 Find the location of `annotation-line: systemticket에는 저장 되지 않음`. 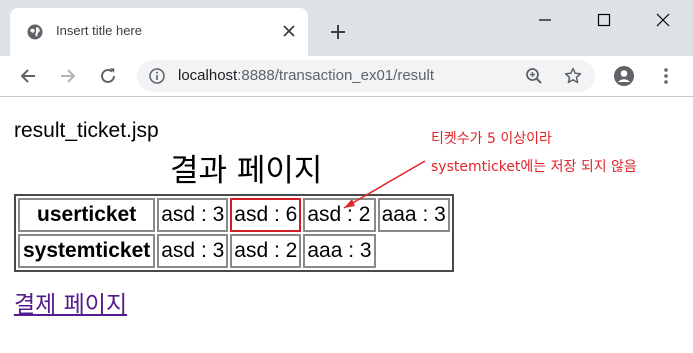

annotation-line: systemticket에는 저장 되지 않음 is located at coordinates (534, 167).